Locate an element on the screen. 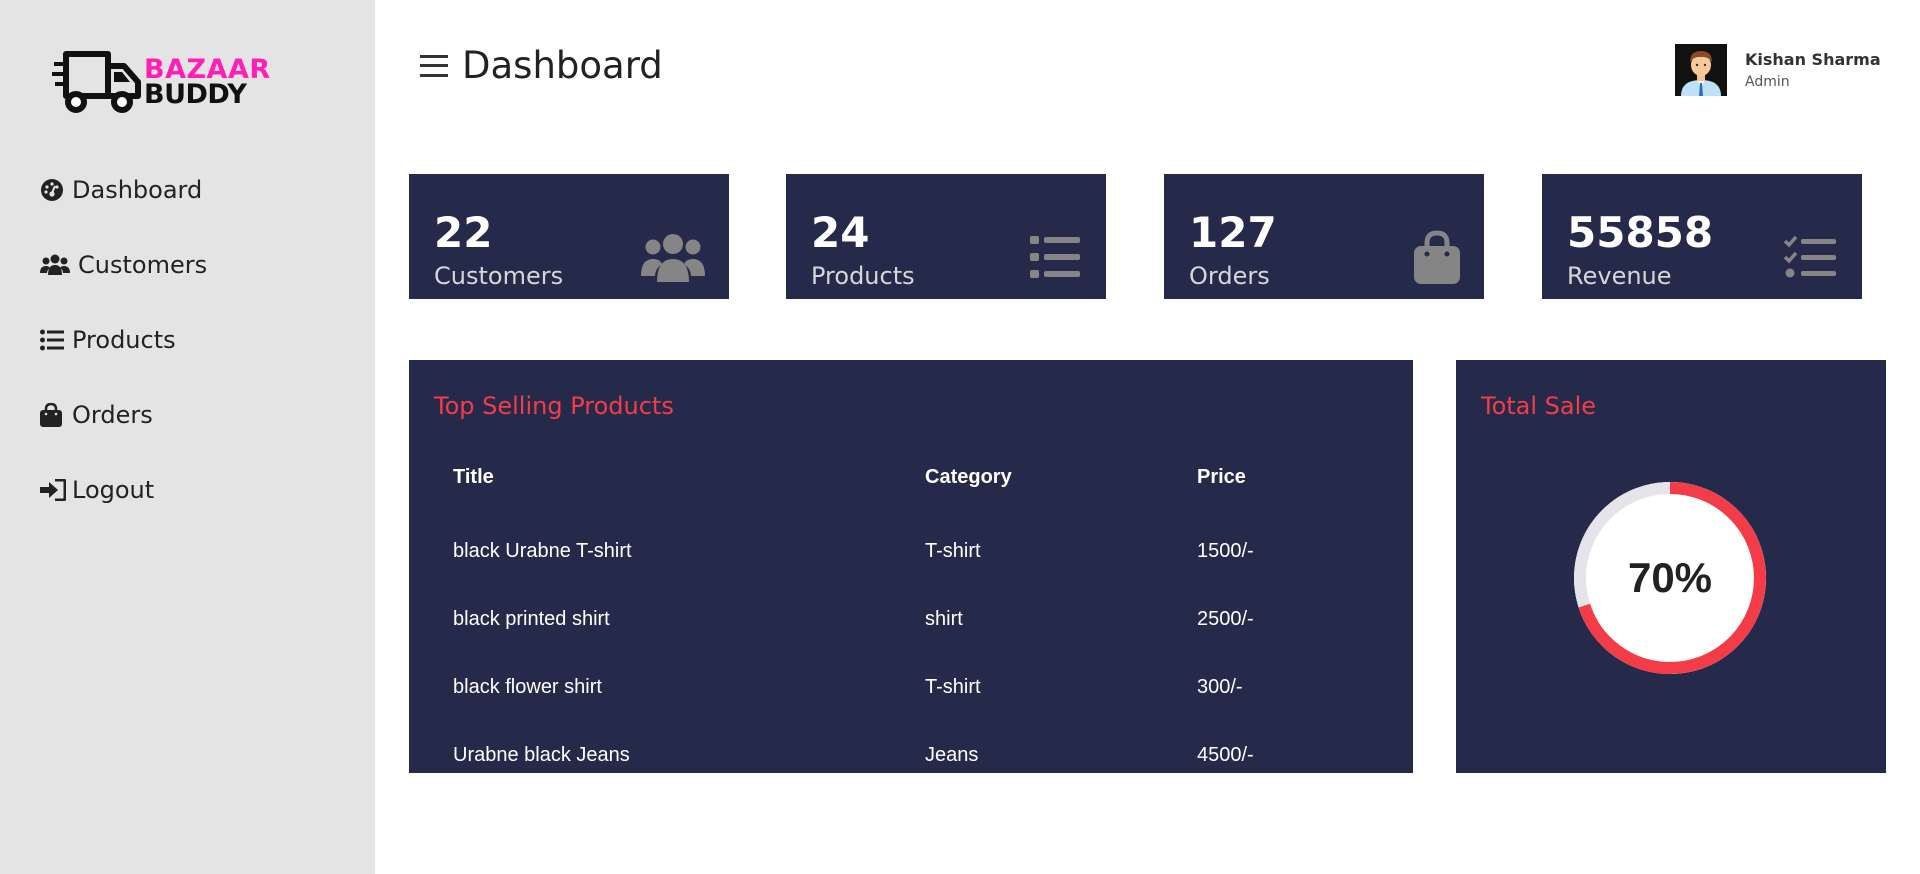 The width and height of the screenshot is (1920, 874). panel-title: Total Sale is located at coordinates (1539, 406).